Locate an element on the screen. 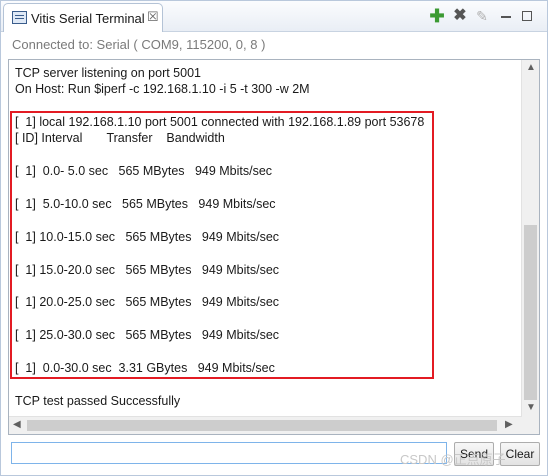 The height and width of the screenshot is (476, 548). vertical-scroll-thumb is located at coordinates (530, 312).